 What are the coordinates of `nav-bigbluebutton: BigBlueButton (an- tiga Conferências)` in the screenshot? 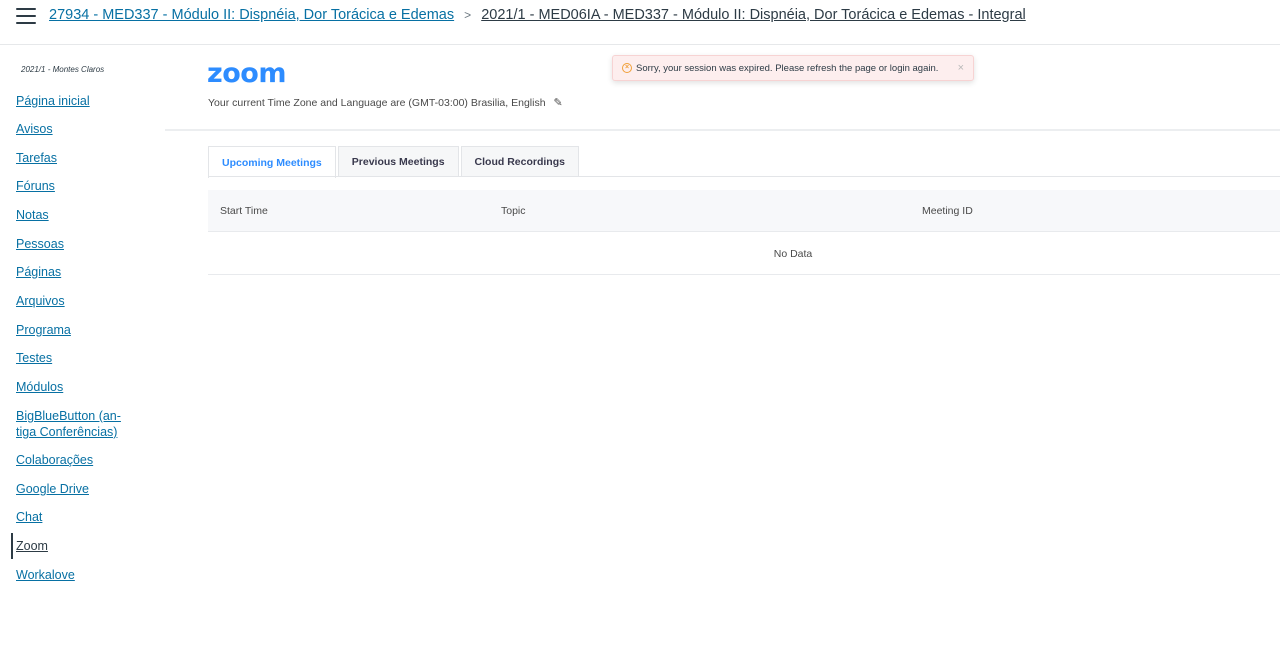 It's located at (68, 424).